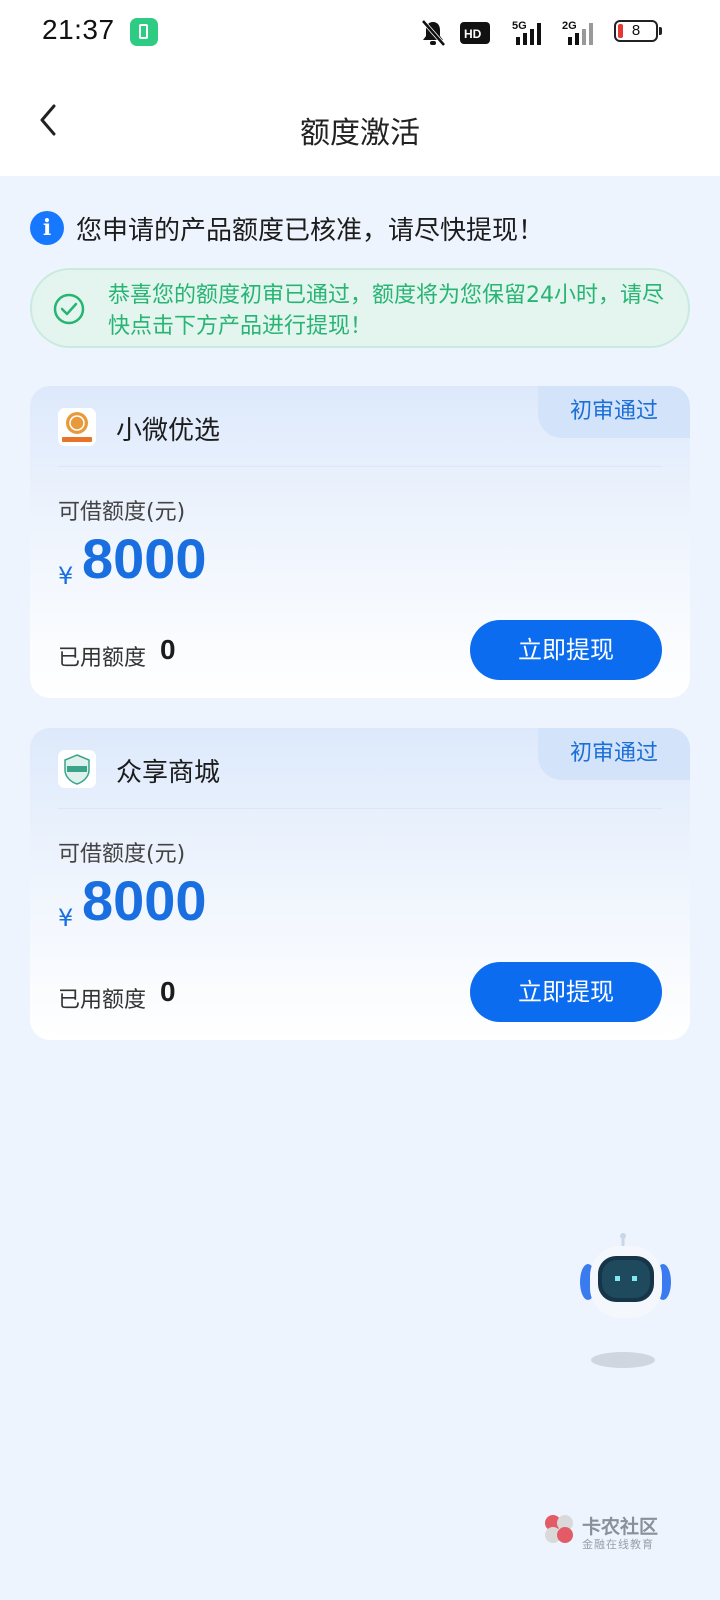  What do you see at coordinates (47, 228) in the screenshot?
I see `info-icon: i` at bounding box center [47, 228].